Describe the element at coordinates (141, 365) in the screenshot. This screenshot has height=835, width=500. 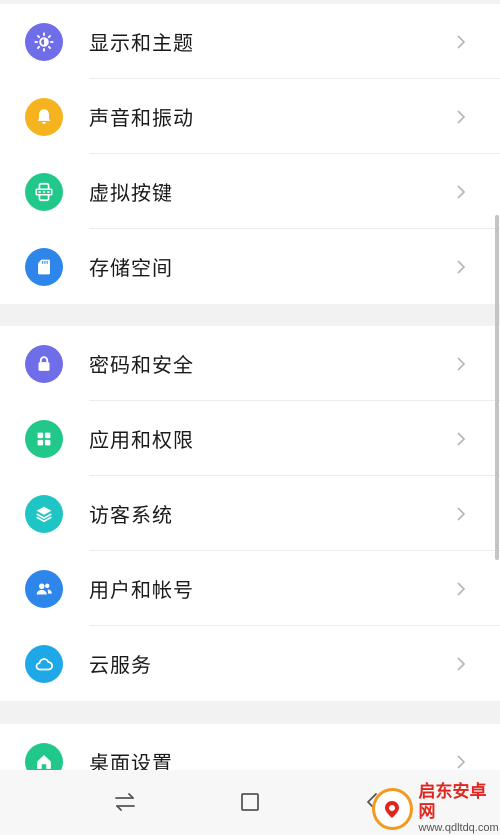
I see `settings-item-label: 密码和安全` at that location.